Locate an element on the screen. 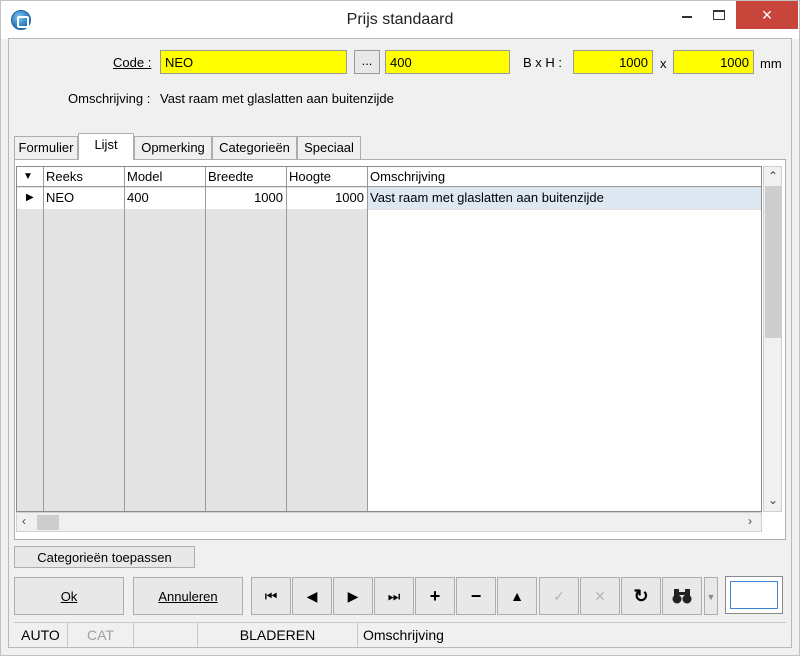  cell-hoogte: 1000 is located at coordinates (326, 198).